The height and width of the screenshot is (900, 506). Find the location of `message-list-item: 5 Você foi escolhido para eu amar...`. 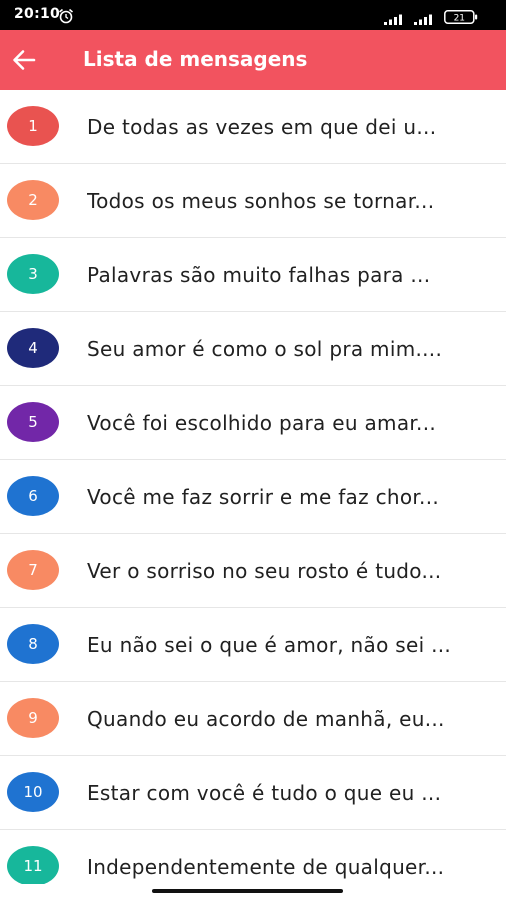

message-list-item: 5 Você foi escolhido para eu amar... is located at coordinates (253, 423).